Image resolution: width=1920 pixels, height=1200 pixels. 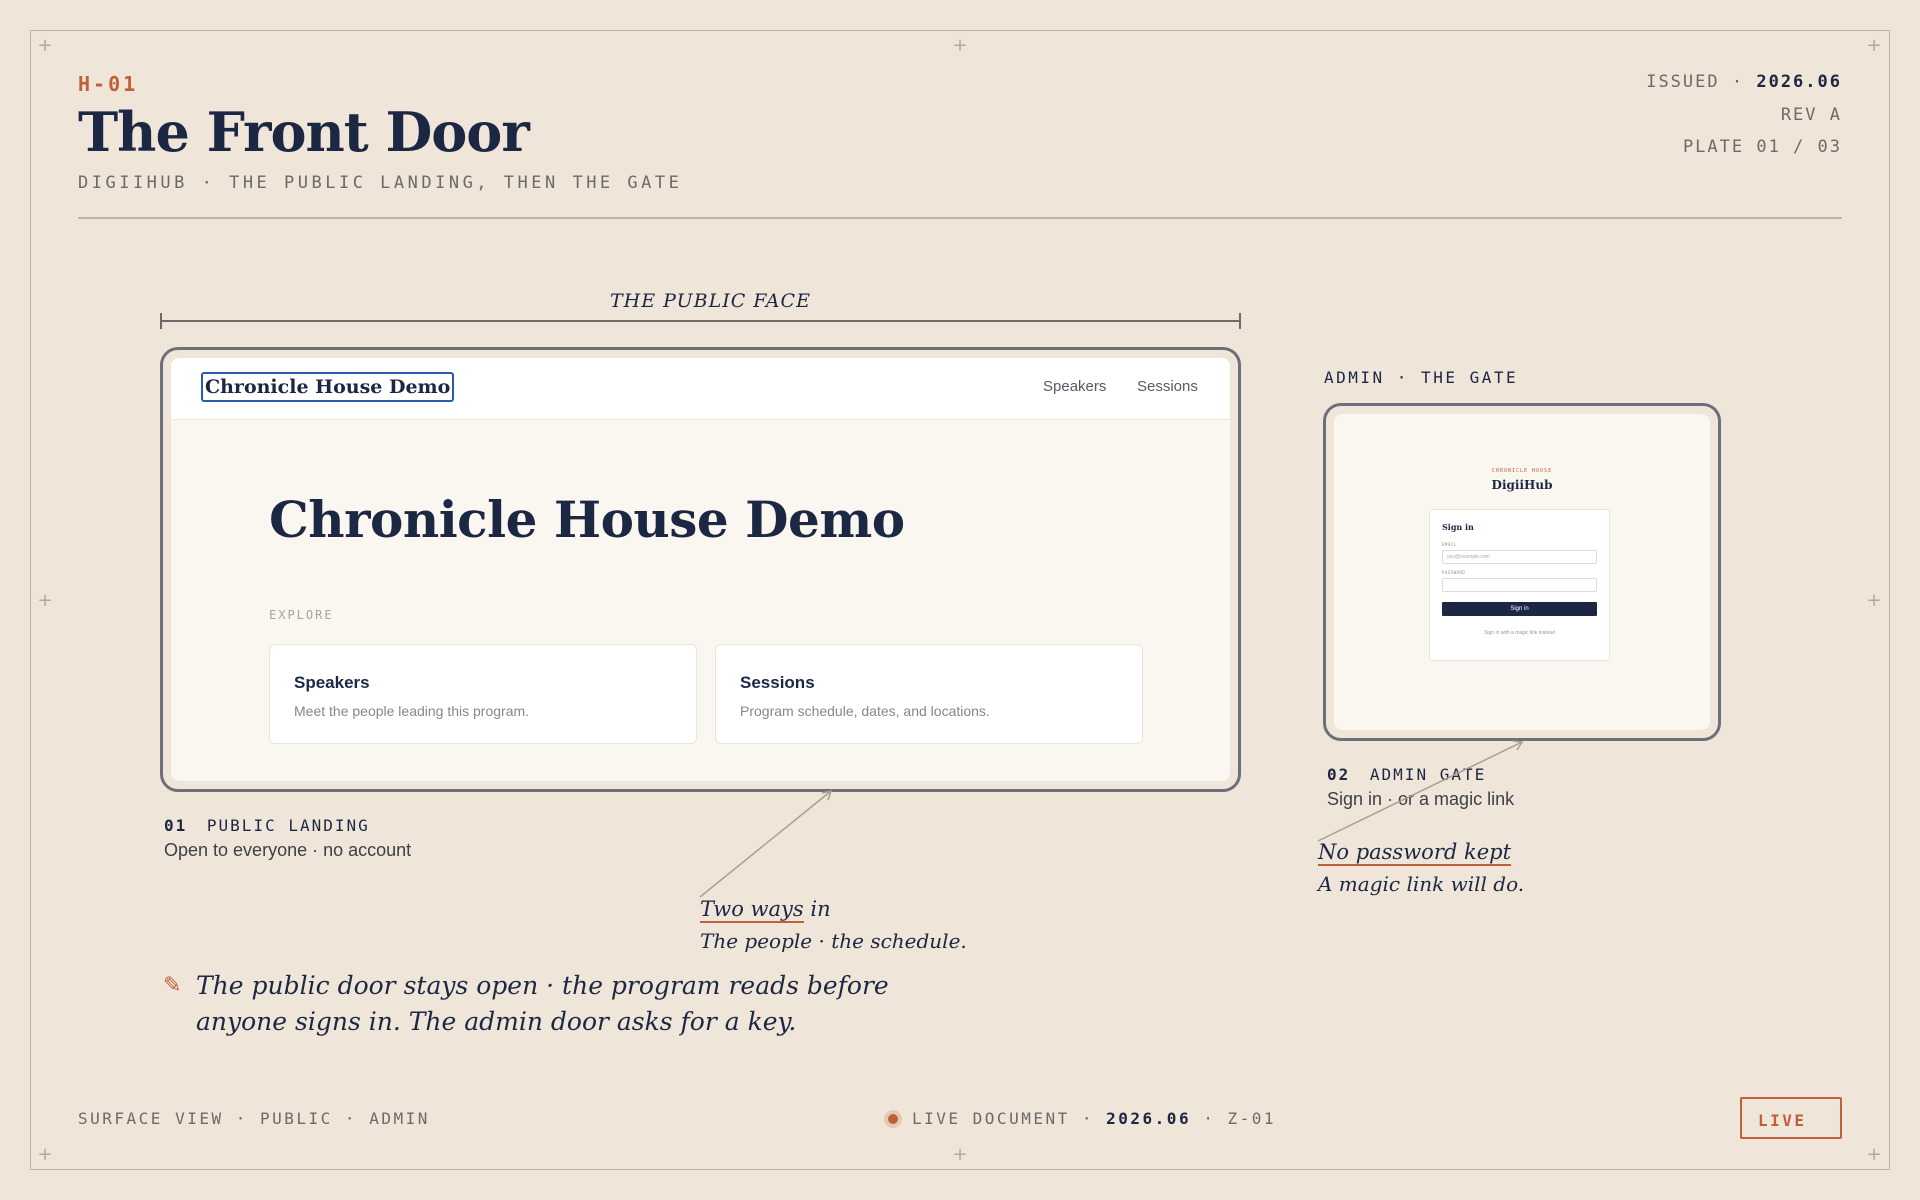 I want to click on footer-live-document: LIVE DOCUMENT · 2026.06 · Z-01, so click(x=1080, y=1118).